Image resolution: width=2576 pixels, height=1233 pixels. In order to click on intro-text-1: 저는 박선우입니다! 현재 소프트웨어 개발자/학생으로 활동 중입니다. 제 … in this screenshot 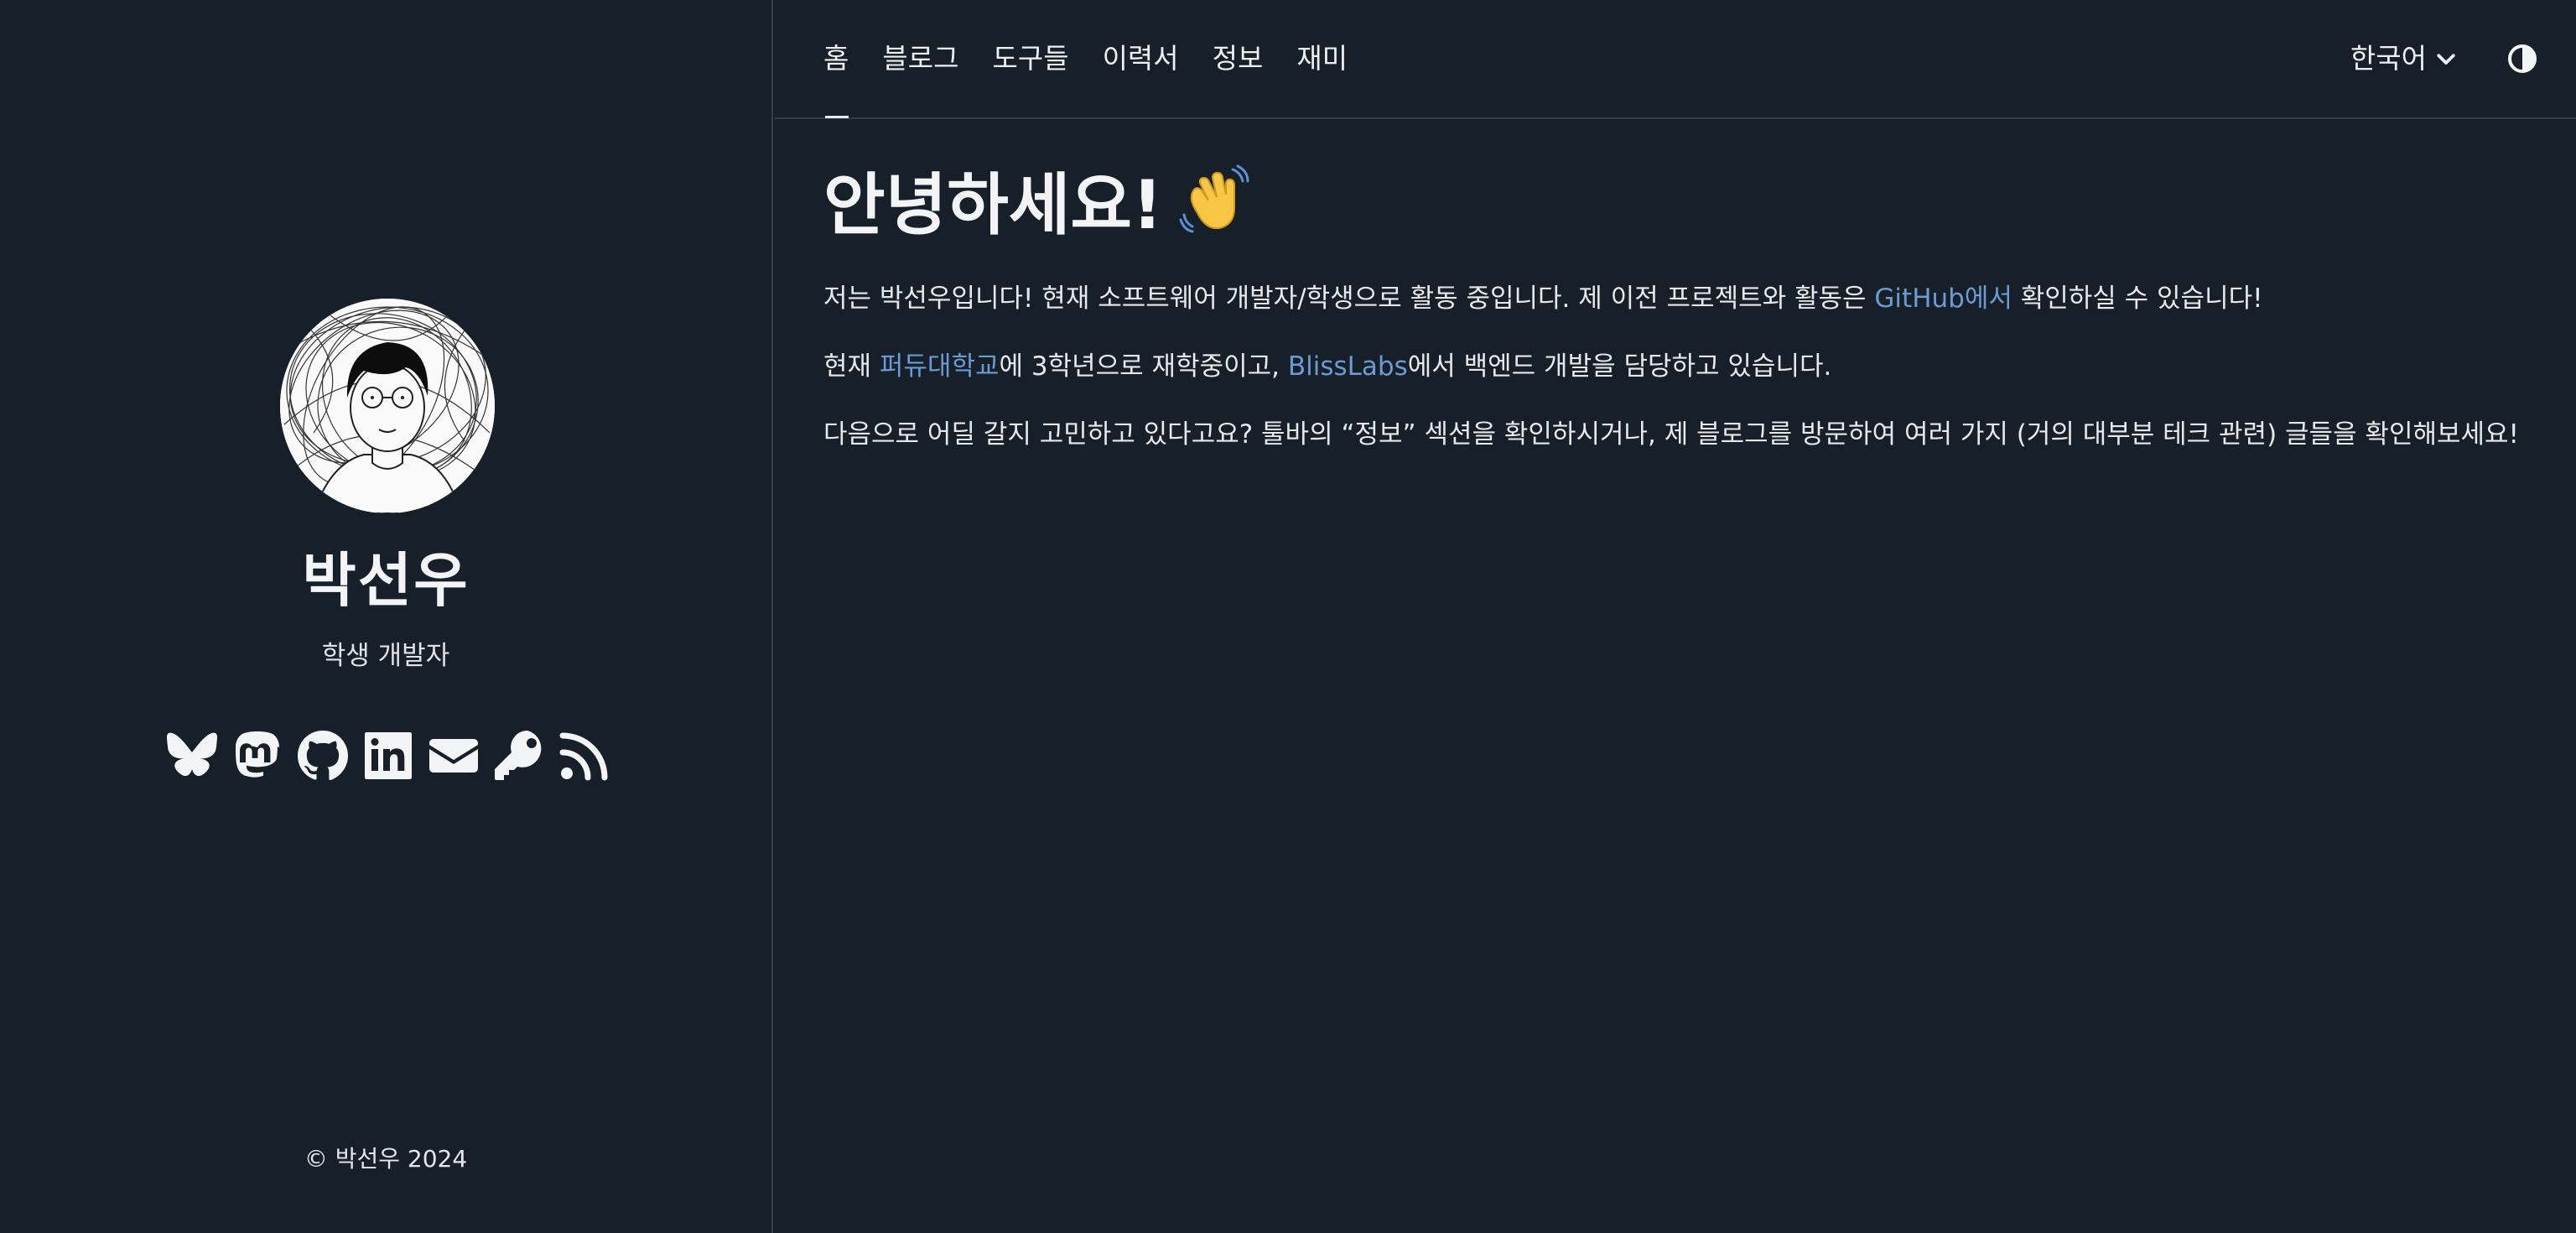, I will do `click(1349, 299)`.